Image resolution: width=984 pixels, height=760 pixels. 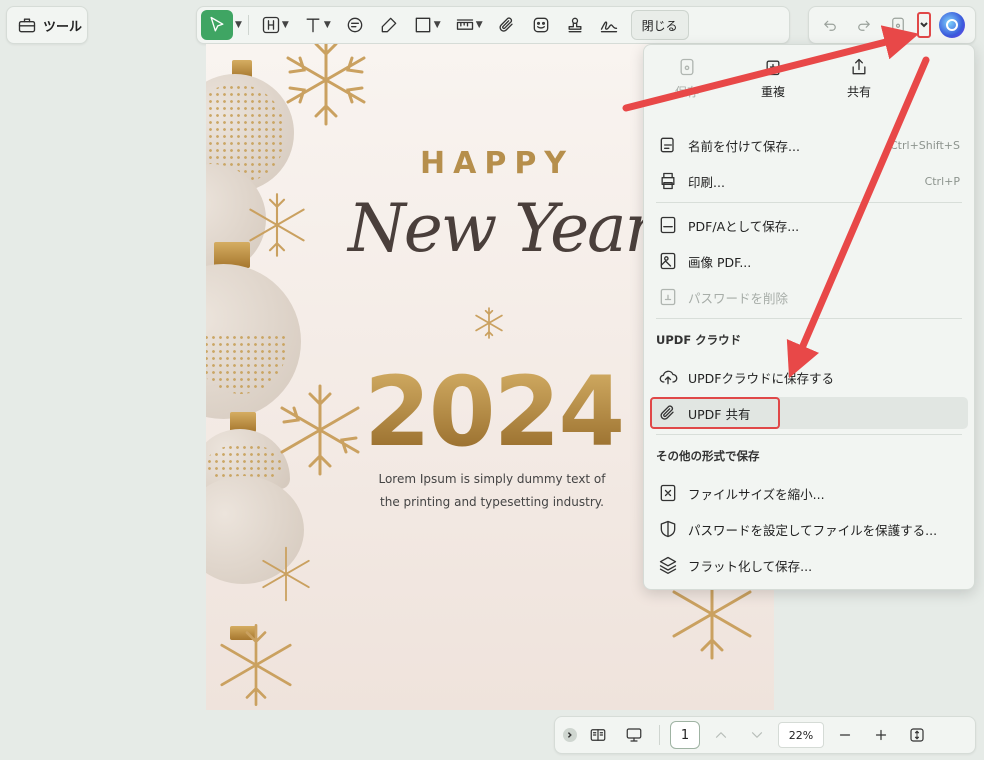 I want to click on save-button, so click(x=898, y=25).